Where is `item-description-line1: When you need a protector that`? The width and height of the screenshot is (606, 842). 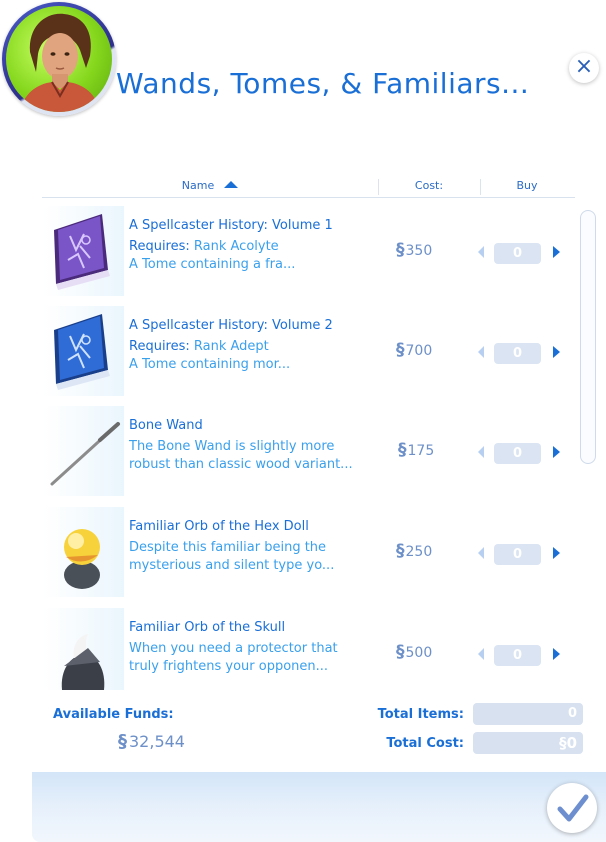
item-description-line1: When you need a protector that is located at coordinates (233, 648).